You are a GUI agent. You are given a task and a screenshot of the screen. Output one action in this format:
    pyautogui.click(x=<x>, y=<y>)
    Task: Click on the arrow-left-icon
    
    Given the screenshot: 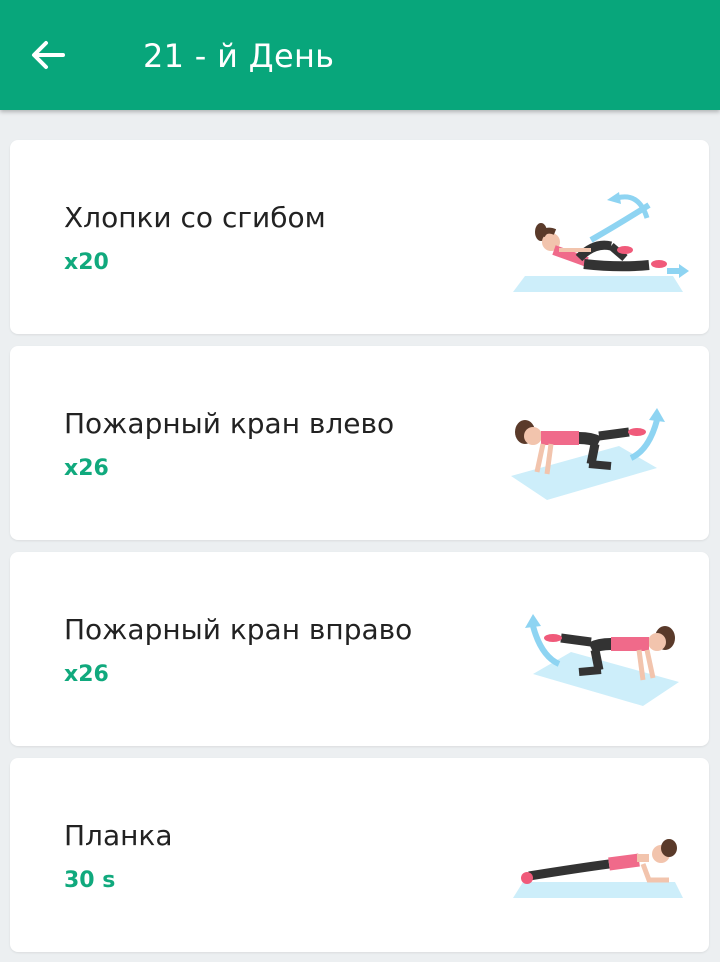 What is the action you would take?
    pyautogui.click(x=48, y=55)
    